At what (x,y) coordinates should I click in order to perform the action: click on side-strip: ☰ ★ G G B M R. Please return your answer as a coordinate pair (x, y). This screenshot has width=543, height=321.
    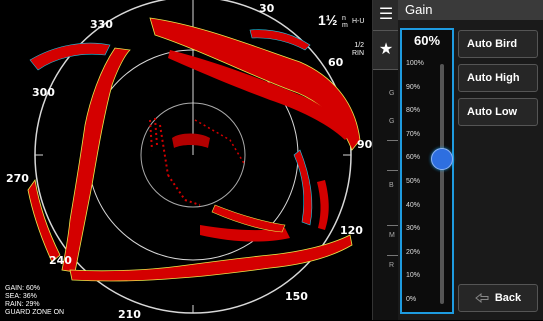
    Looking at the image, I should click on (385, 160).